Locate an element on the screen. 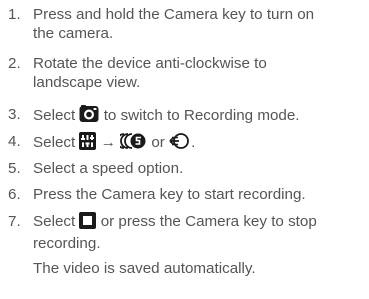 This screenshot has height=299, width=369. step-number: 6. is located at coordinates (14, 194).